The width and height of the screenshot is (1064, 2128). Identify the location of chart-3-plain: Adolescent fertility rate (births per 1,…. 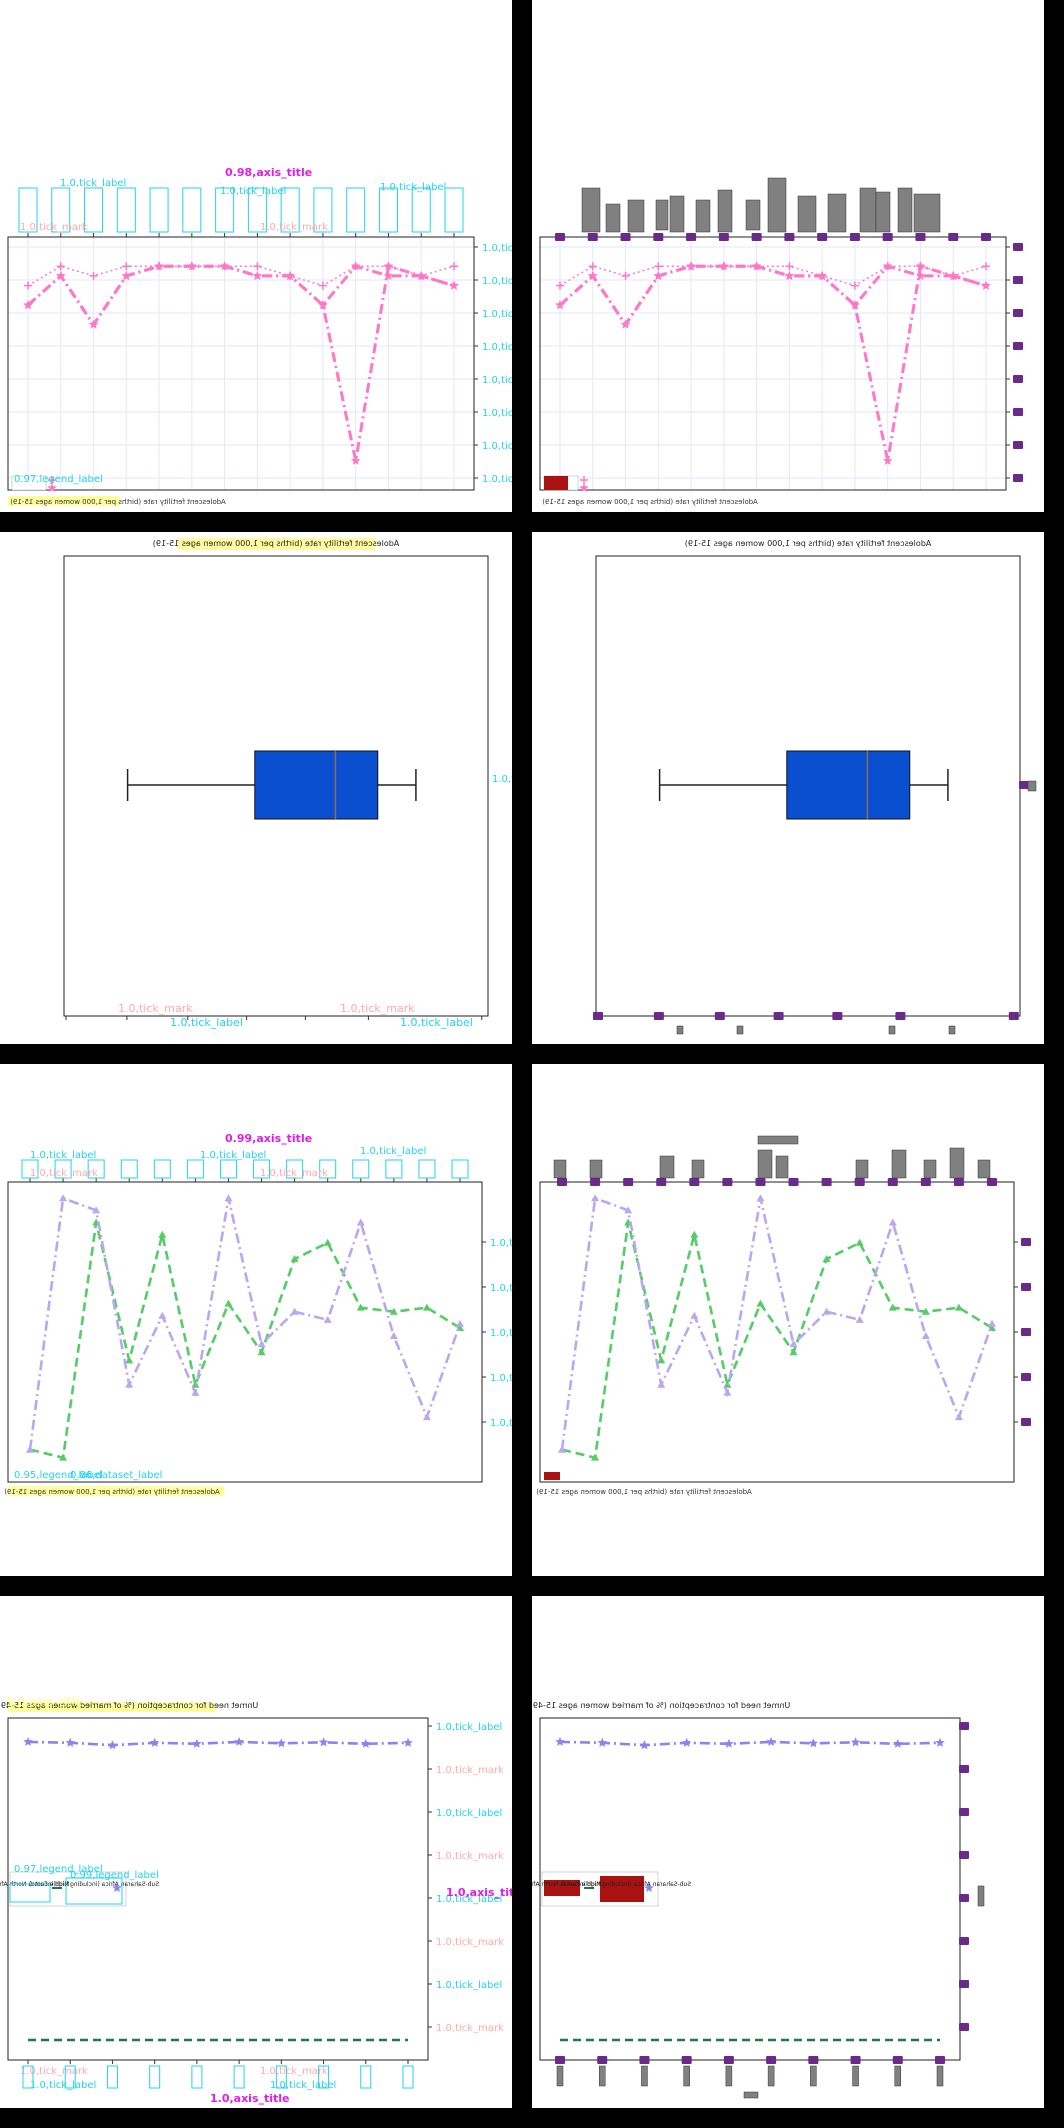
(783, 1315).